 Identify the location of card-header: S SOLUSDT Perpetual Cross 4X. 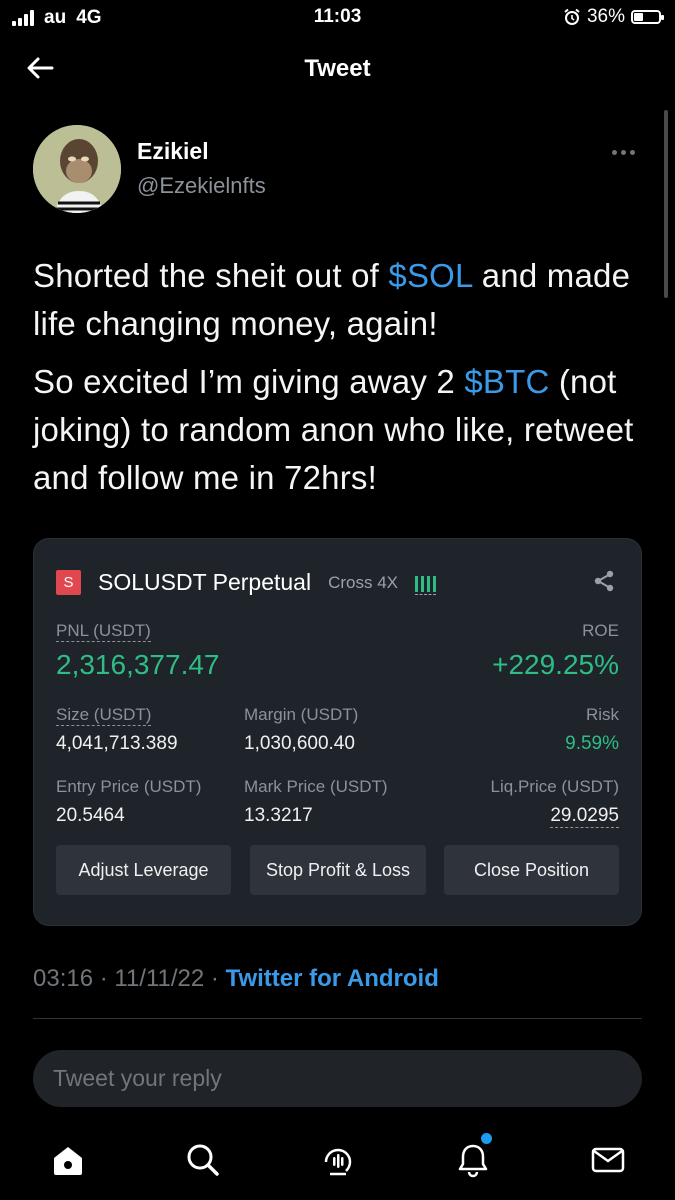
(246, 582).